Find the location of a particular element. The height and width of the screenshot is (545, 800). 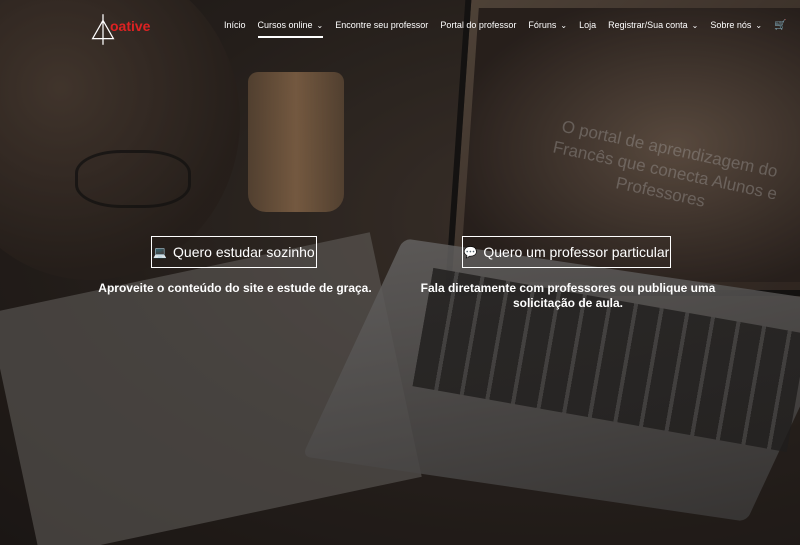

nav-portal-professor: Portal do professor is located at coordinates (478, 25).